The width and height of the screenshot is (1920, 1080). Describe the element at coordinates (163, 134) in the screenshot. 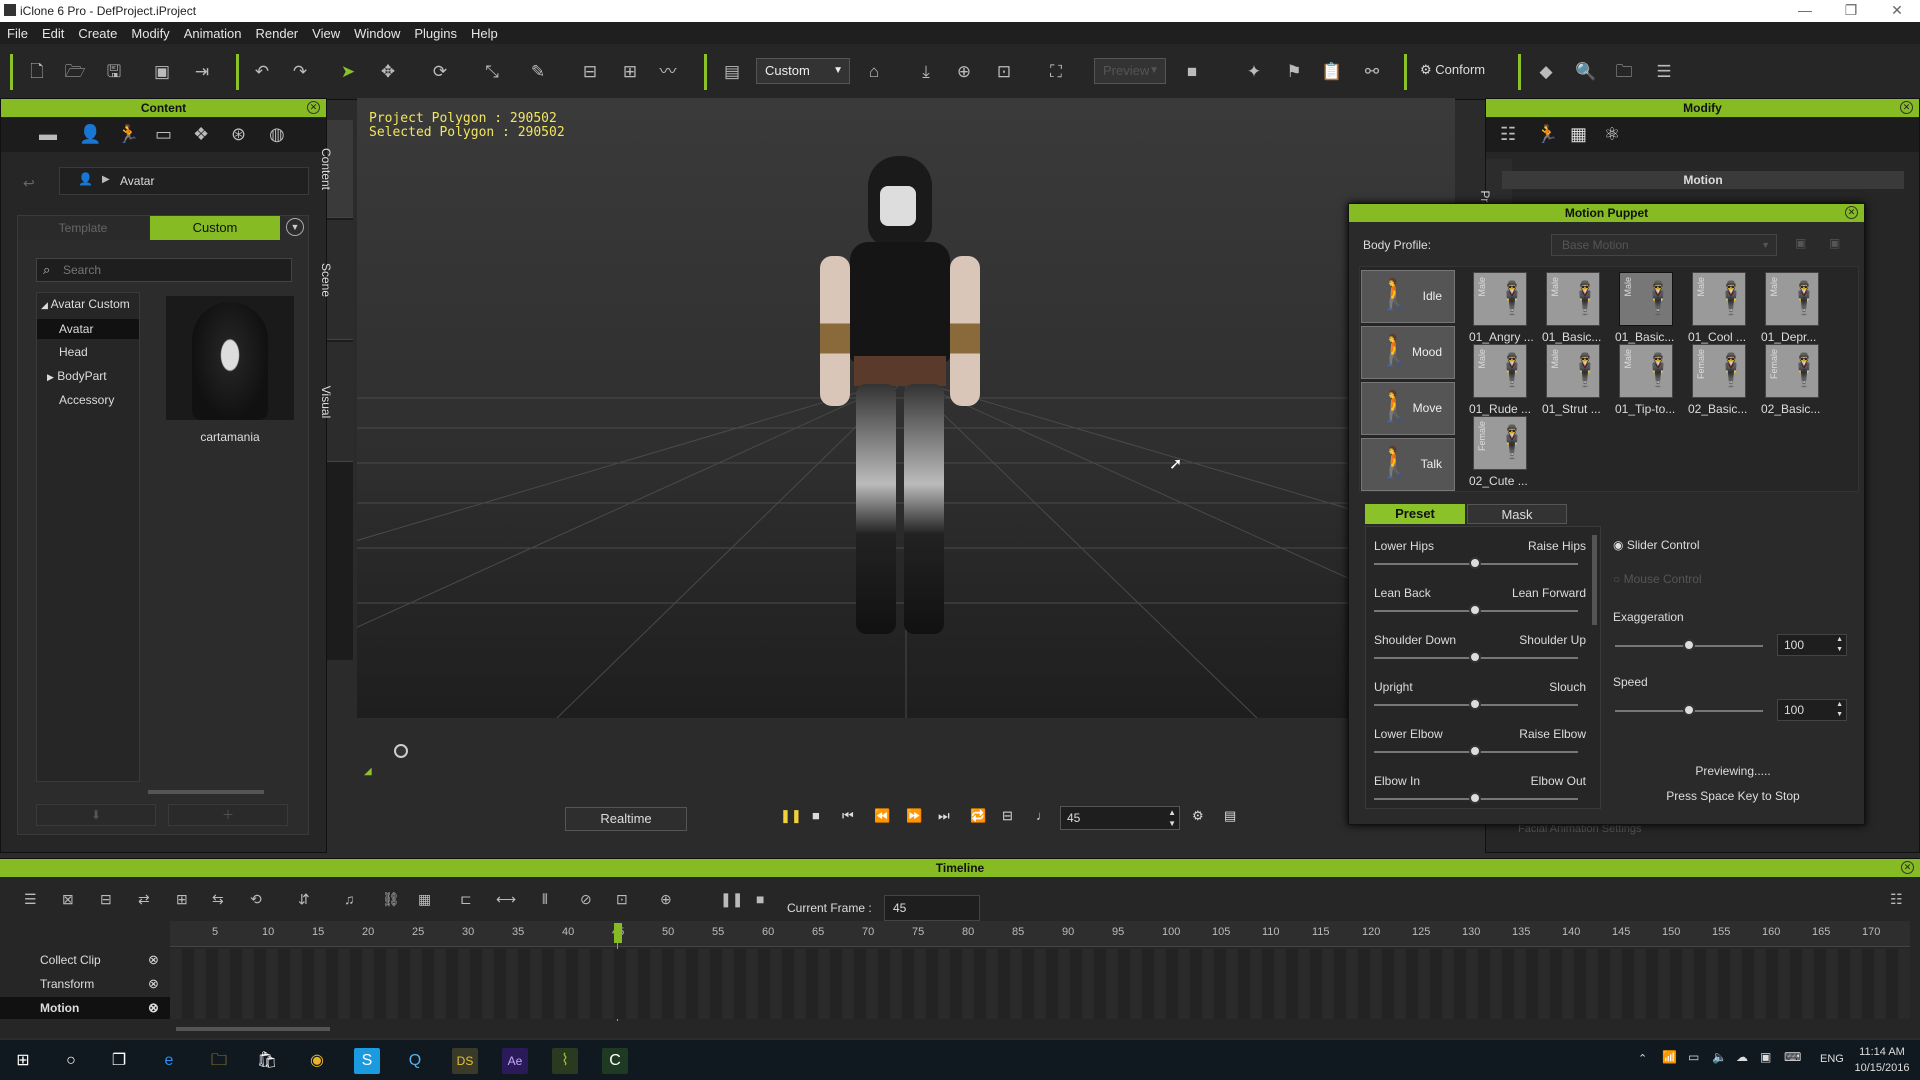

I see `stage-icon: ▭` at that location.